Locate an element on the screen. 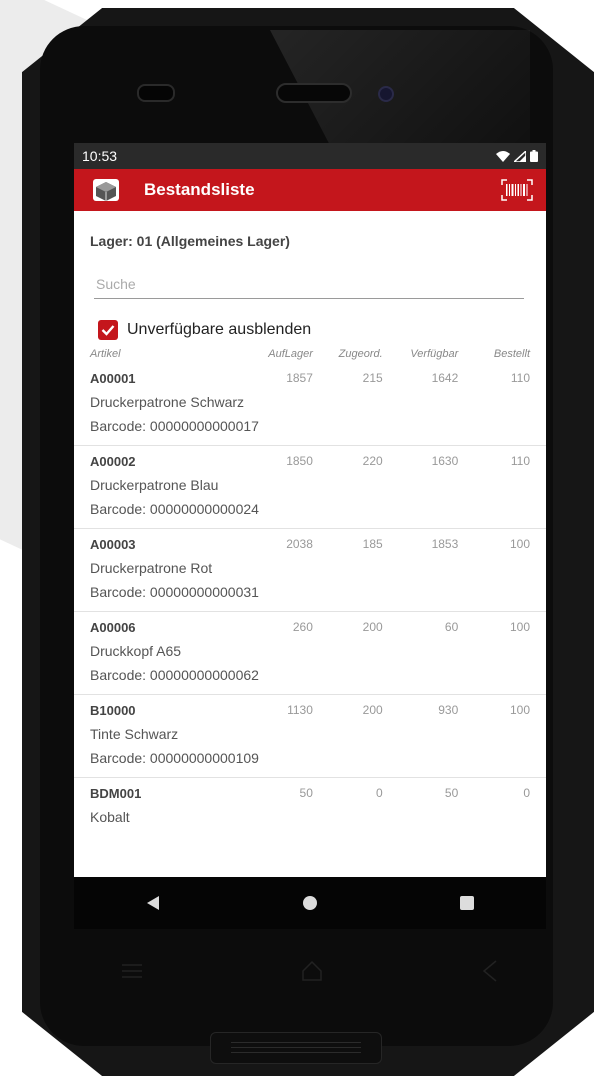  charging-port-cover is located at coordinates (296, 1048).